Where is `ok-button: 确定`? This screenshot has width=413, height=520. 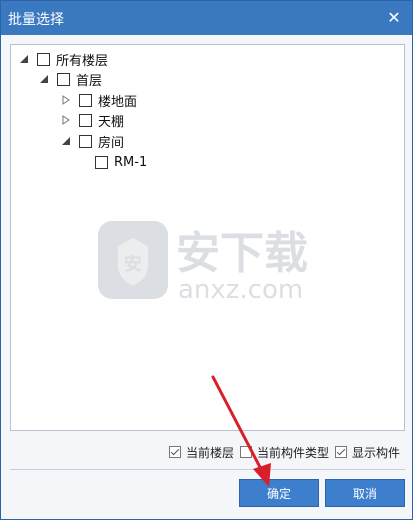 ok-button: 确定 is located at coordinates (279, 493).